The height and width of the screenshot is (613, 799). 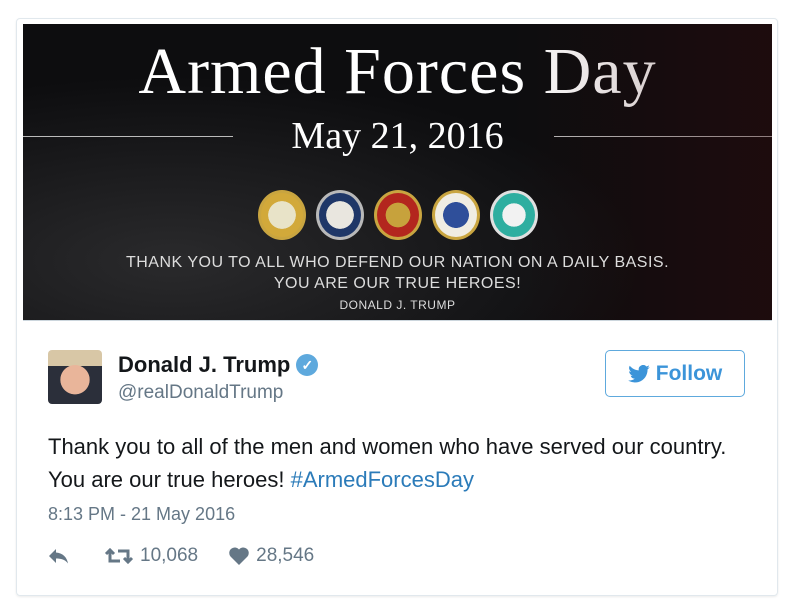 I want to click on marine-corps-seal-icon, so click(x=397, y=215).